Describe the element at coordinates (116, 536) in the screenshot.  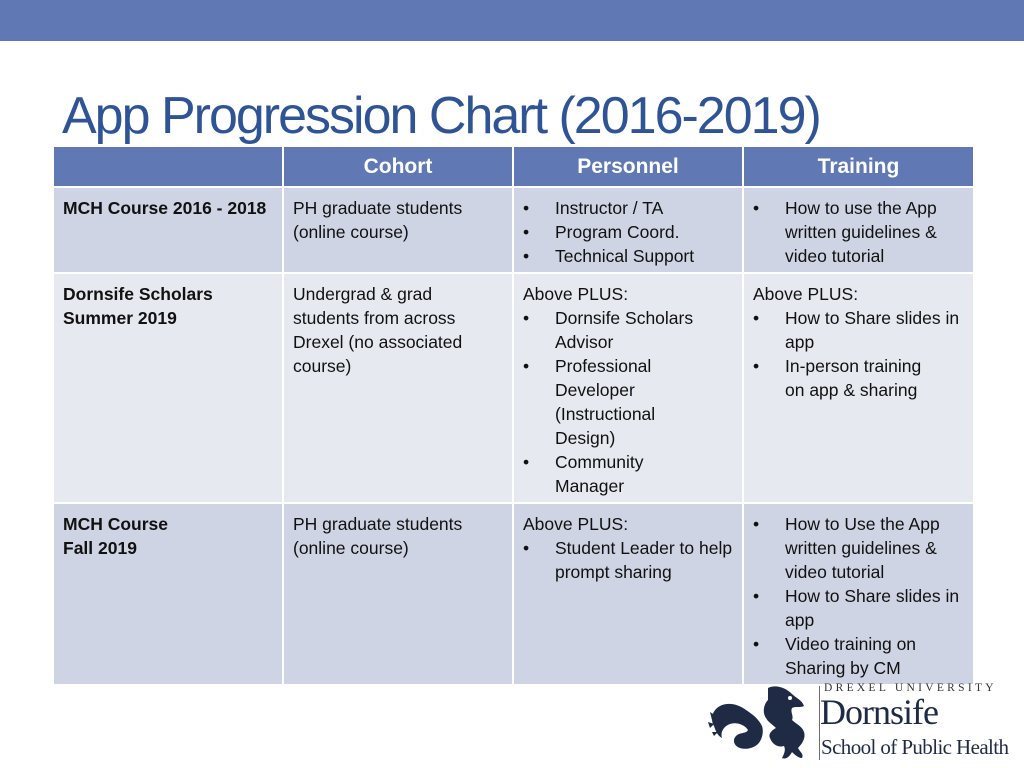
I see `row-label: MCH Course Fall 2019` at that location.